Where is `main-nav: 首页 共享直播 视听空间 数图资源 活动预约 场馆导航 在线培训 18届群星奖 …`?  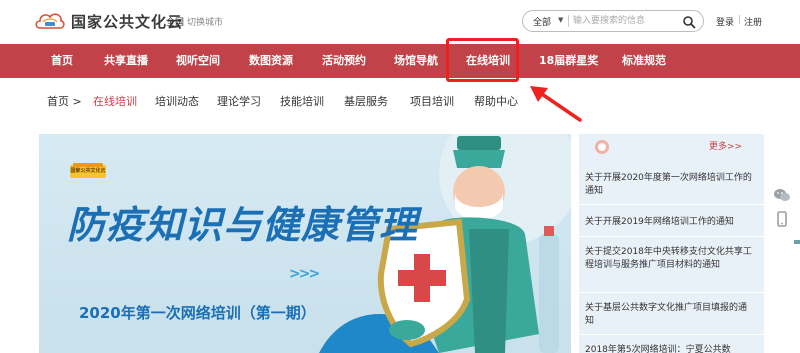
main-nav: 首页 共享直播 视听空间 数图资源 活动预约 场馆导航 在线培训 18届群星奖 … is located at coordinates (400, 61).